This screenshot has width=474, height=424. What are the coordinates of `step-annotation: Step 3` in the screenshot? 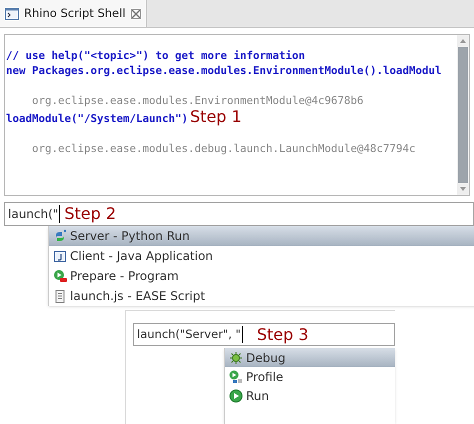 It's located at (282, 335).